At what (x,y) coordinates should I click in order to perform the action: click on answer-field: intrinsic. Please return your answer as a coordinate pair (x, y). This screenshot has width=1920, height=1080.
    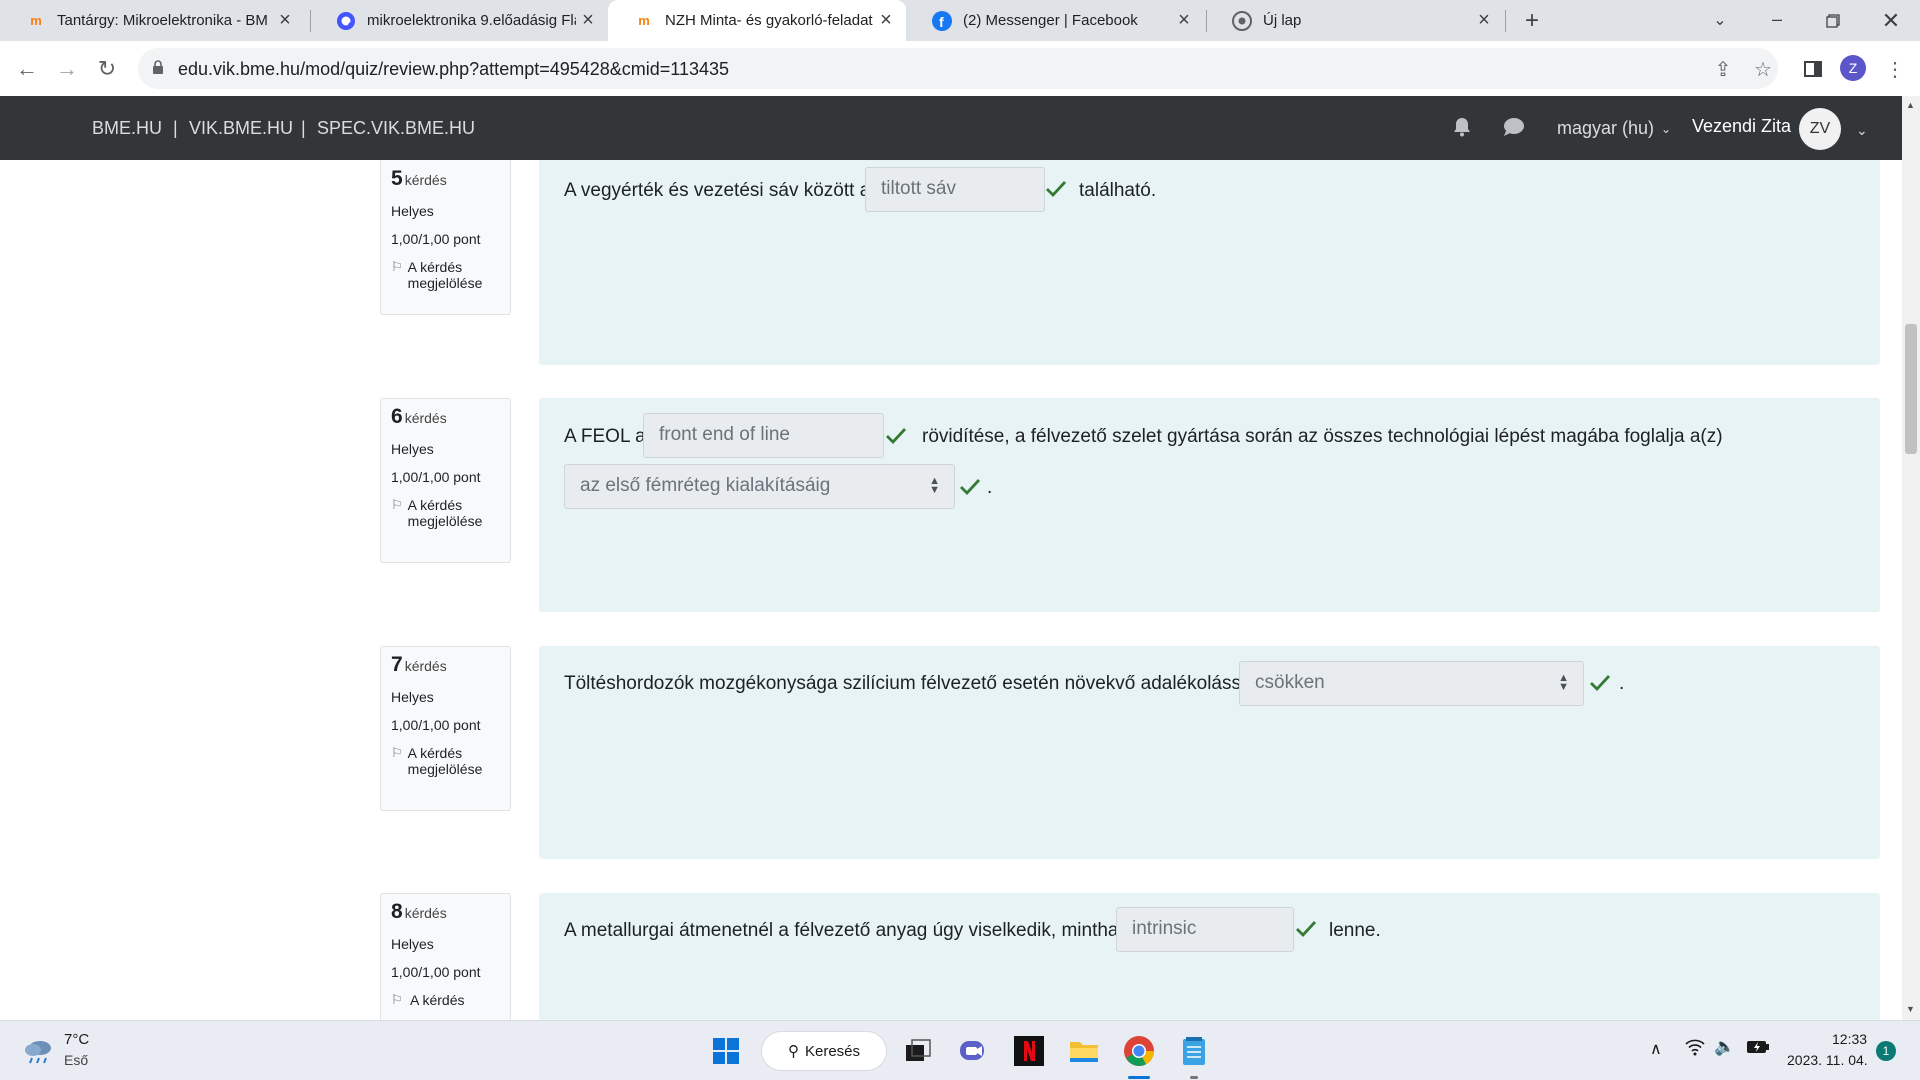
    Looking at the image, I should click on (1205, 929).